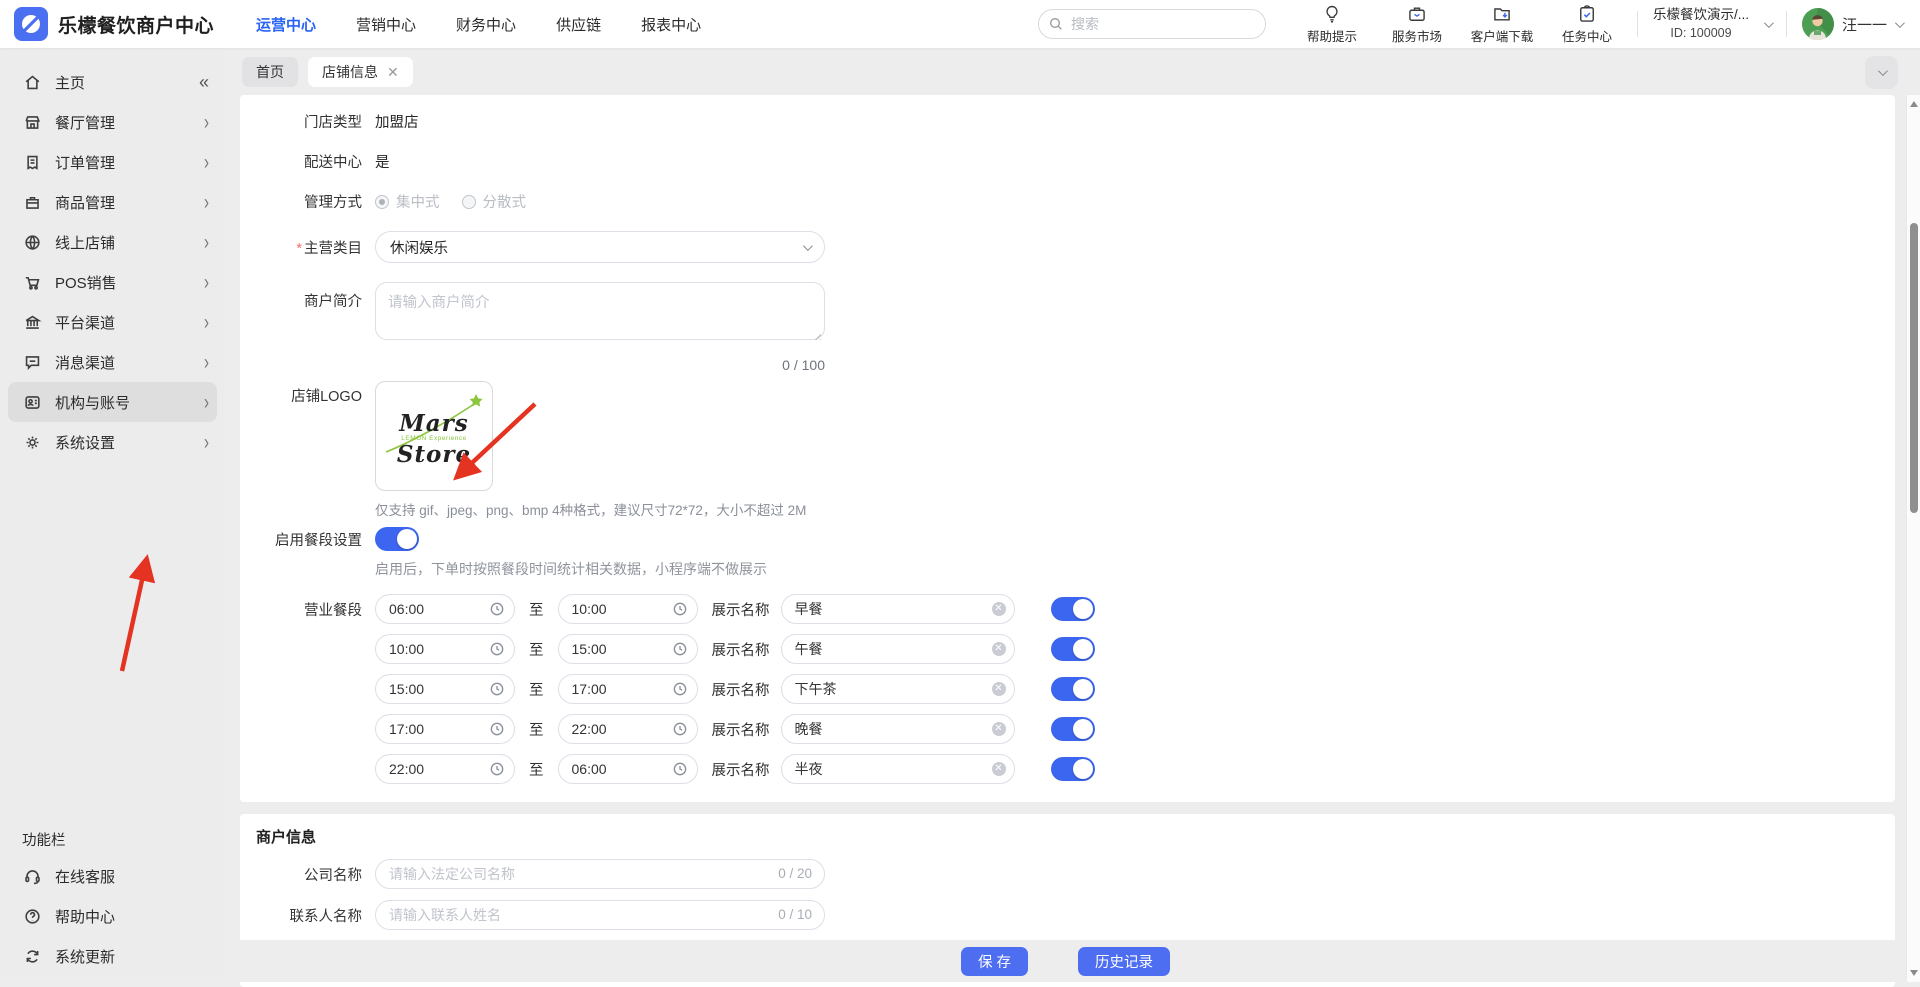 The height and width of the screenshot is (987, 1920). What do you see at coordinates (1864, 24) in the screenshot?
I see `user-name: 汪一一` at bounding box center [1864, 24].